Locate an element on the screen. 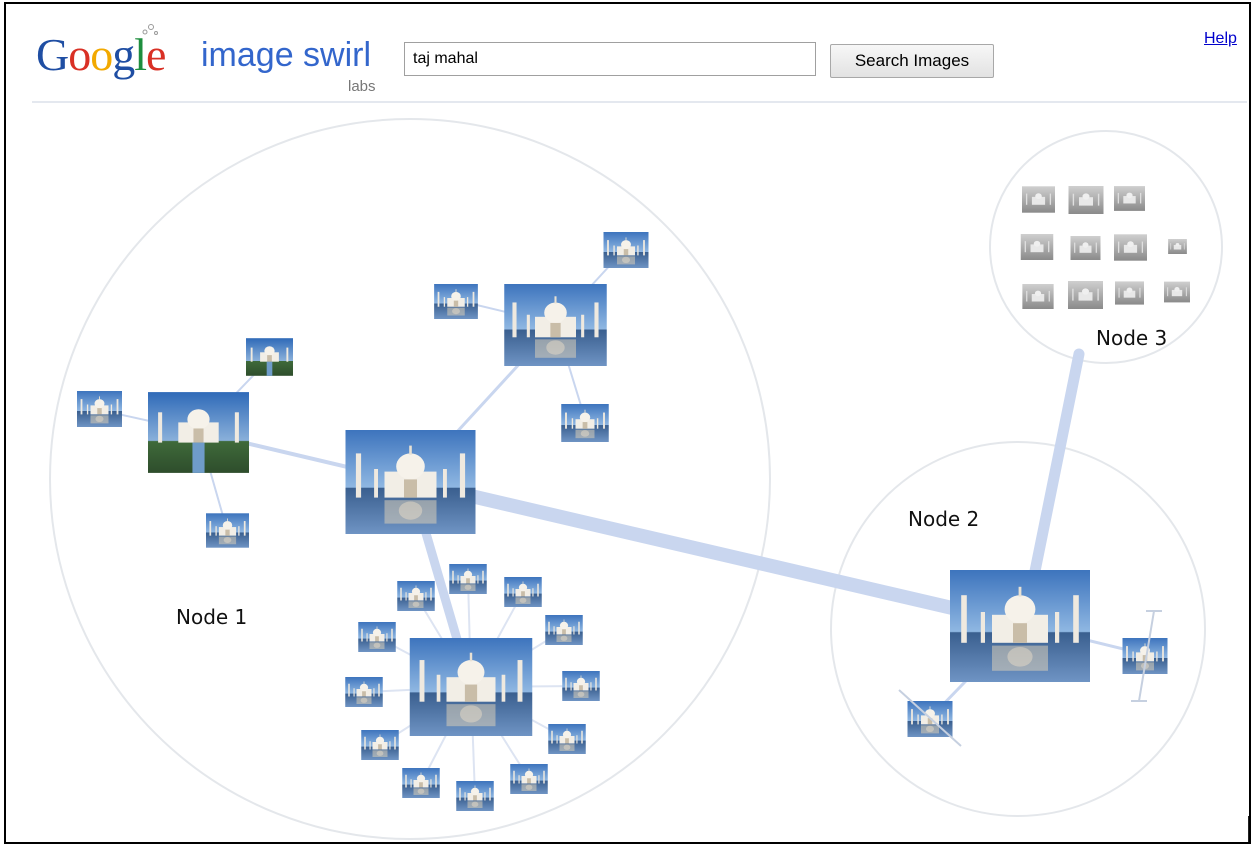 The height and width of the screenshot is (846, 1257). node3-thumbnails is located at coordinates (1105, 247).